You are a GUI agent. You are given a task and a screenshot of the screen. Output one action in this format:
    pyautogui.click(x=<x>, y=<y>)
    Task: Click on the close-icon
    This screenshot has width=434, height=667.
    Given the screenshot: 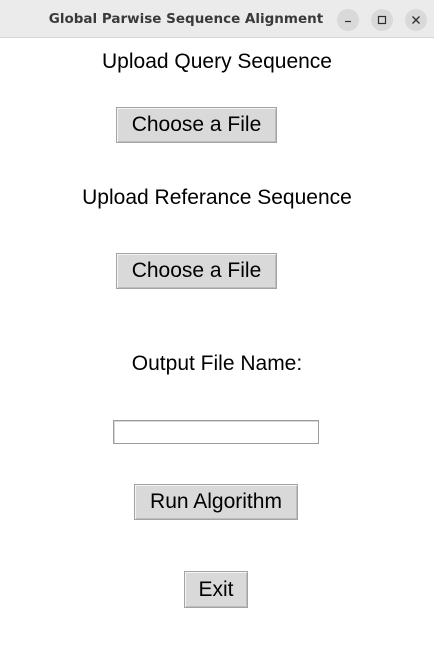 What is the action you would take?
    pyautogui.click(x=416, y=20)
    